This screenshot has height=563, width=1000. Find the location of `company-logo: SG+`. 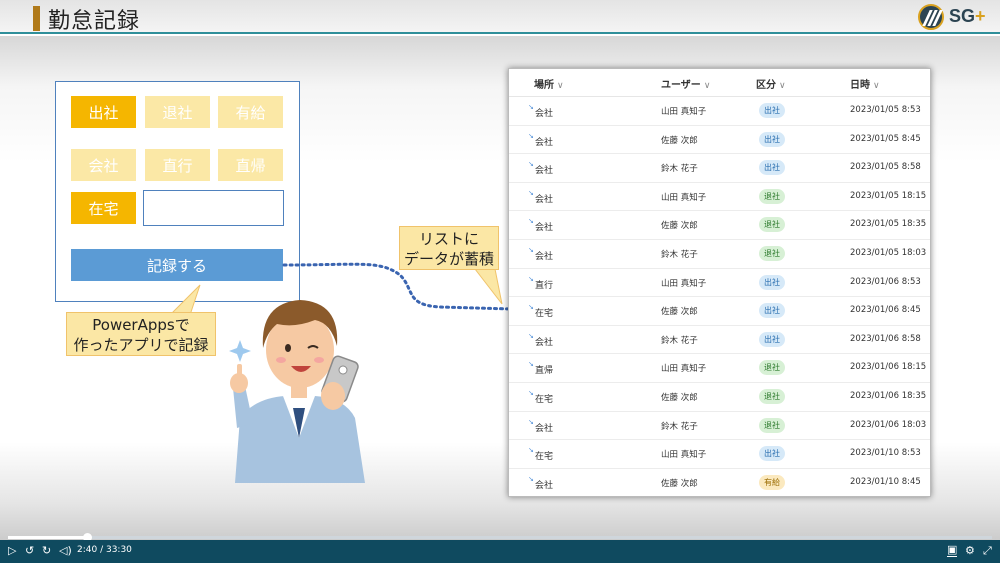

company-logo: SG+ is located at coordinates (954, 17).